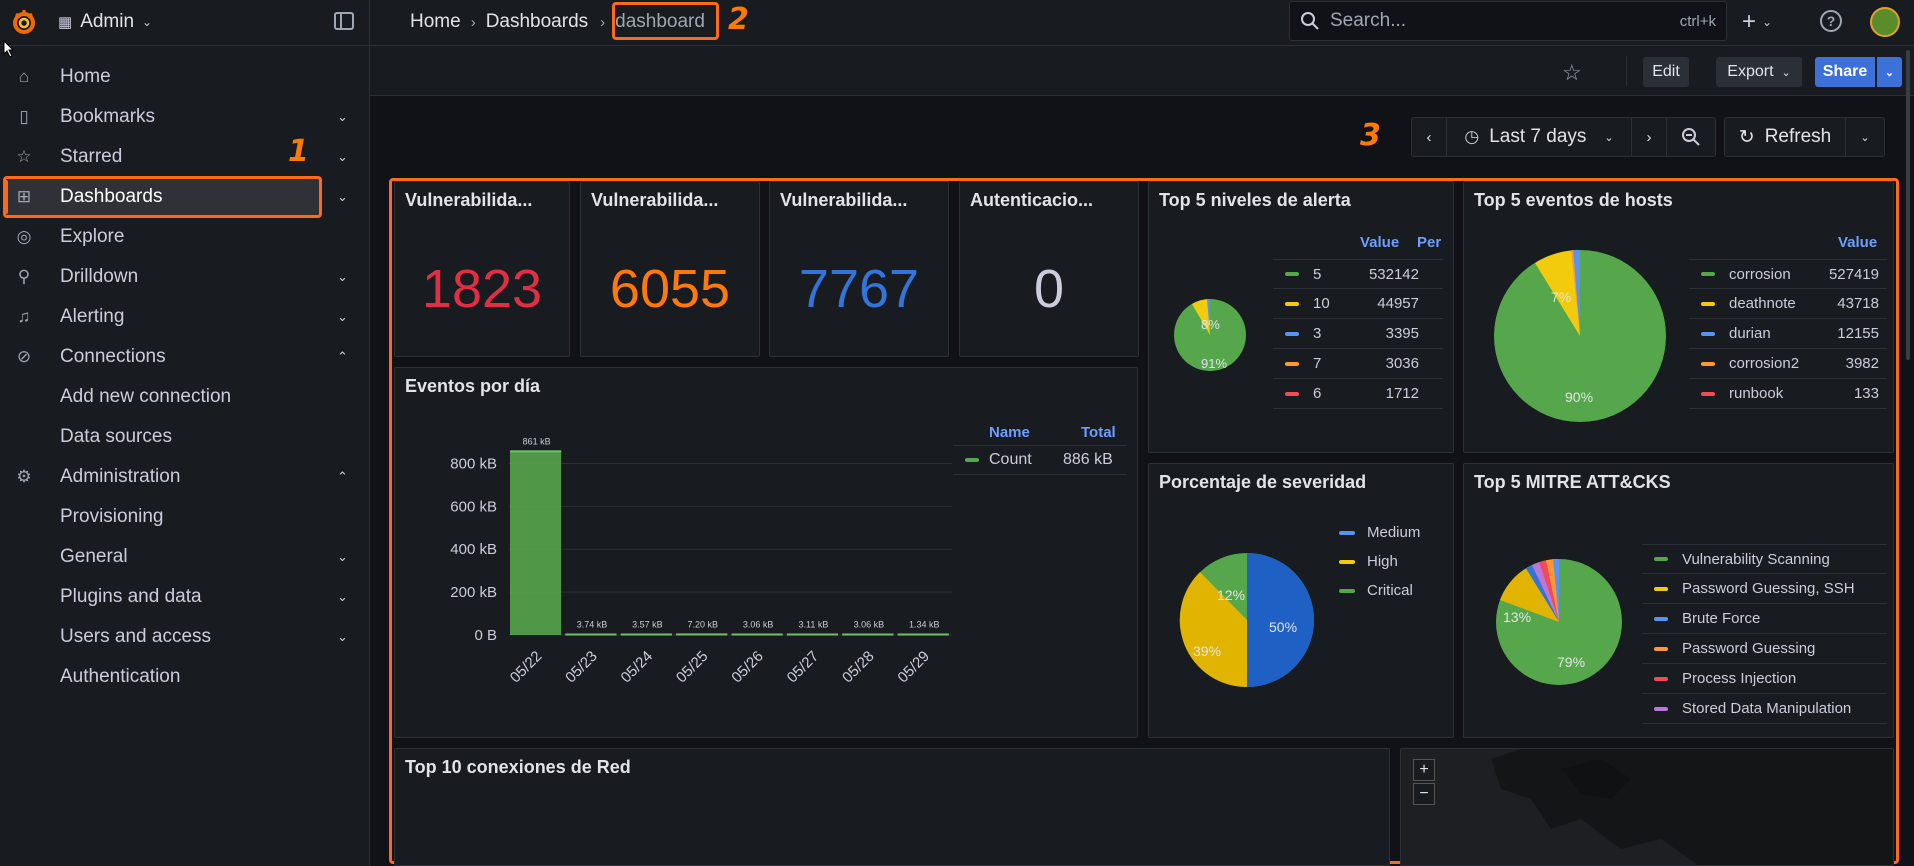  What do you see at coordinates (1040, 460) in the screenshot?
I see `legend-row: Count 886 kB` at bounding box center [1040, 460].